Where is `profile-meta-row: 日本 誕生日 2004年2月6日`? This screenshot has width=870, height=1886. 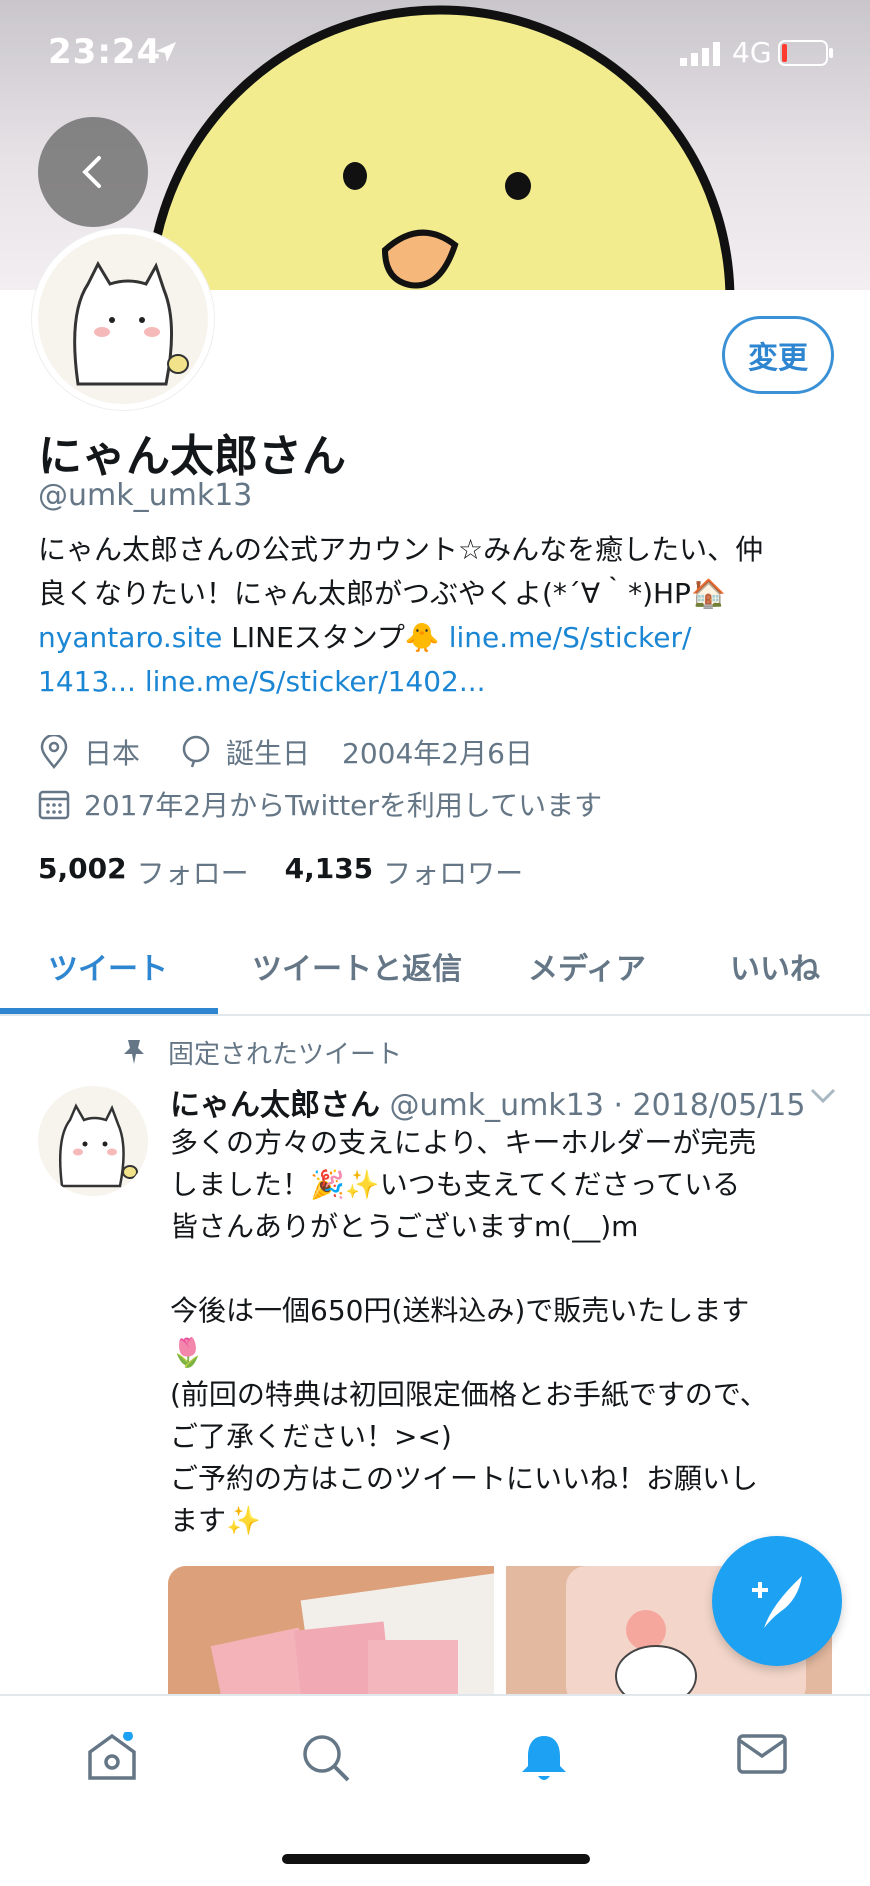 profile-meta-row: 日本 誕生日 2004年2月6日 is located at coordinates (285, 752).